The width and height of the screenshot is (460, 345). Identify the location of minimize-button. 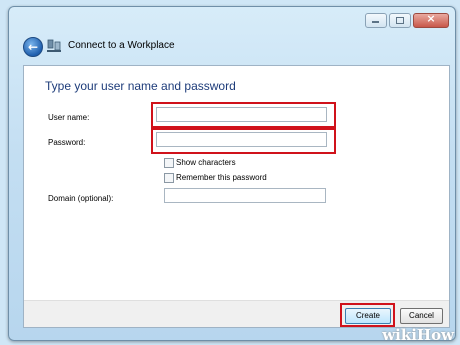
(376, 20).